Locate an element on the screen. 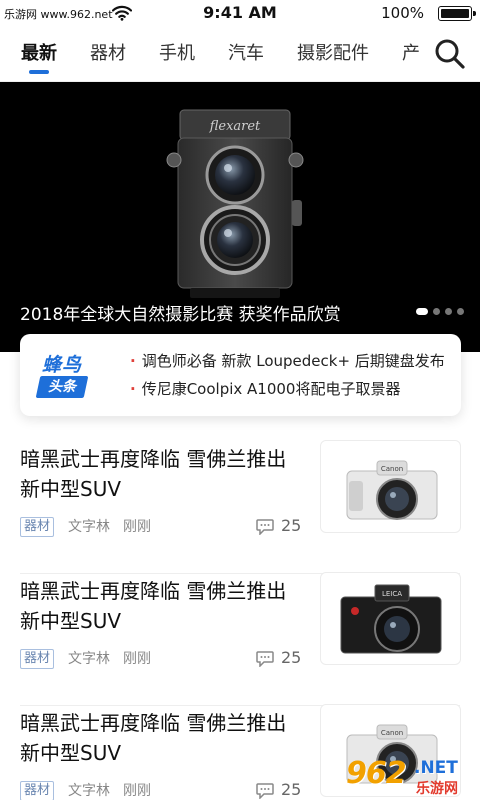  category-tabbar: 最新 器材 手机 汽车 摄影配件 产品 is located at coordinates (240, 55).